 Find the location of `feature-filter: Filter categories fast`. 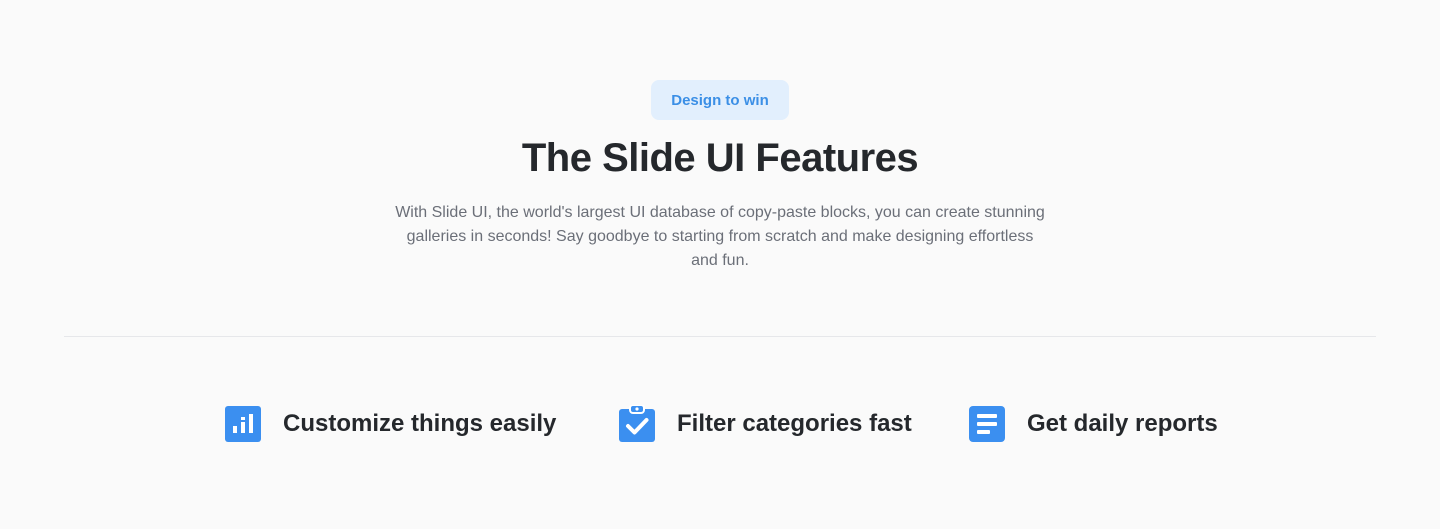

feature-filter: Filter categories fast is located at coordinates (765, 424).